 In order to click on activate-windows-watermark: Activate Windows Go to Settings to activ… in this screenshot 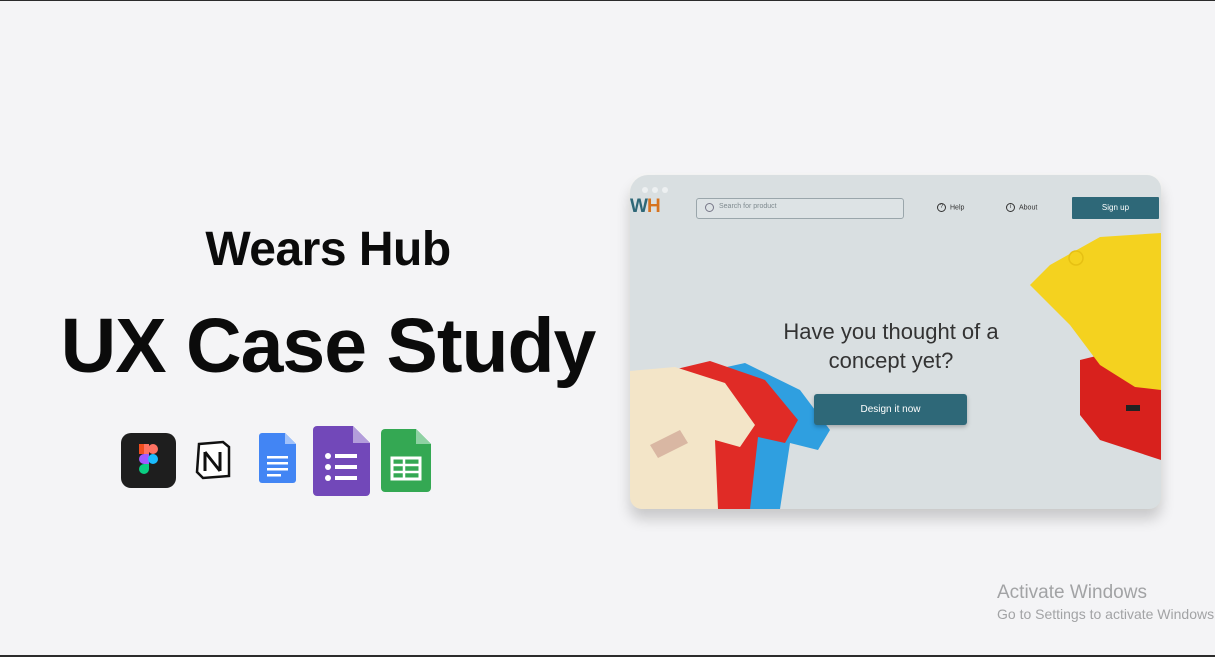, I will do `click(1106, 602)`.